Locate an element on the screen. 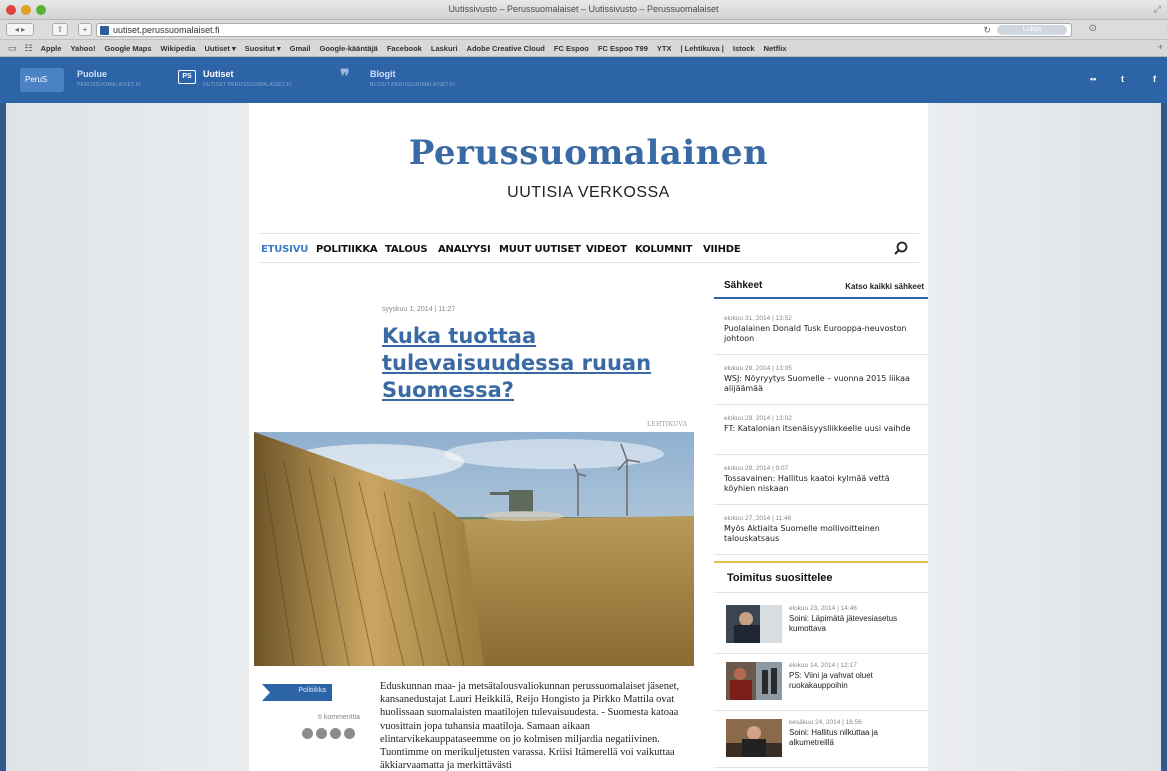 The height and width of the screenshot is (771, 1167). nav-item-analyysi: ANALYYSI is located at coordinates (464, 249).